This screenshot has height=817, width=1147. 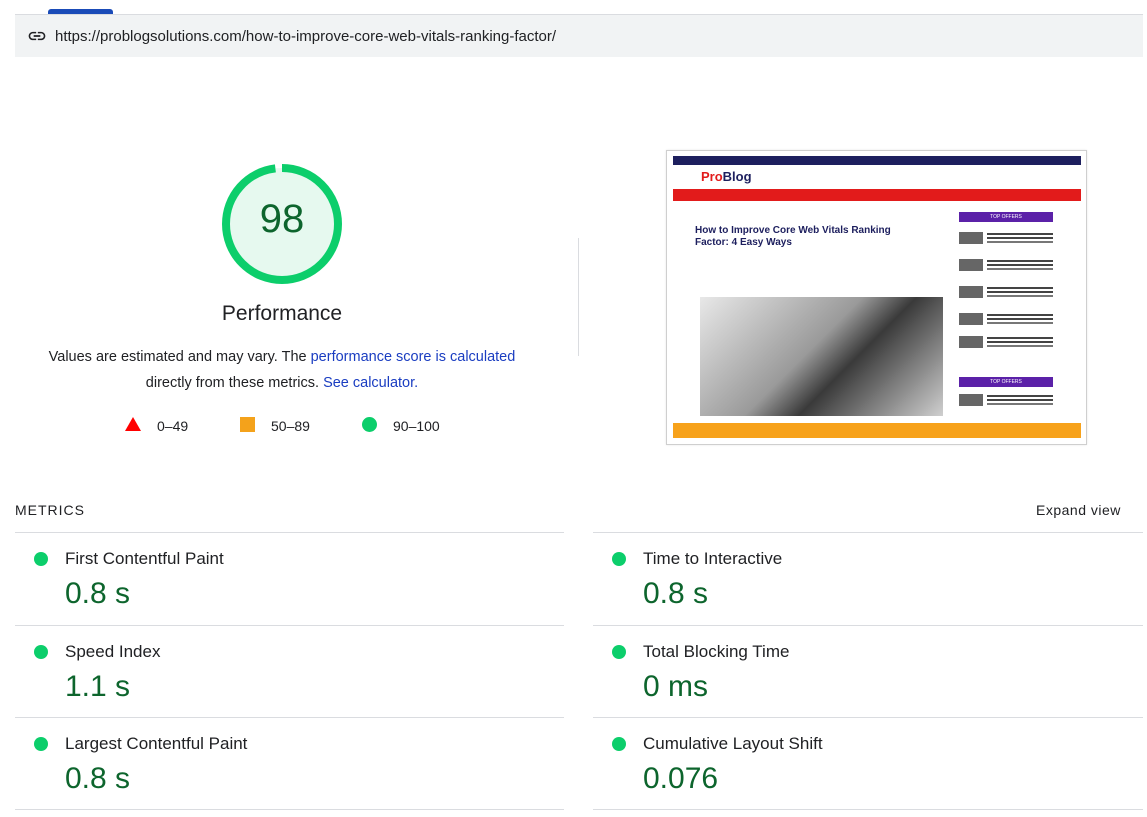 What do you see at coordinates (676, 686) in the screenshot?
I see `metric-value: 0 ms` at bounding box center [676, 686].